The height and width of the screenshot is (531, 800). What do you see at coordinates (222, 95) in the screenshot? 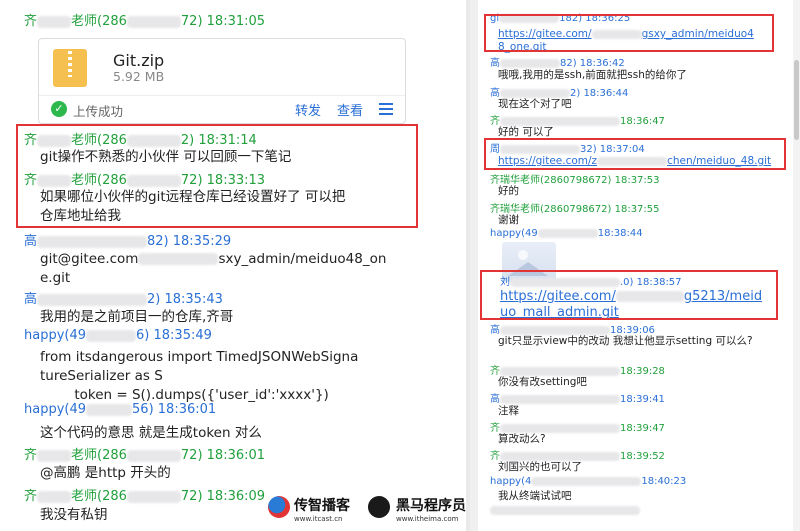
I see `divider` at bounding box center [222, 95].